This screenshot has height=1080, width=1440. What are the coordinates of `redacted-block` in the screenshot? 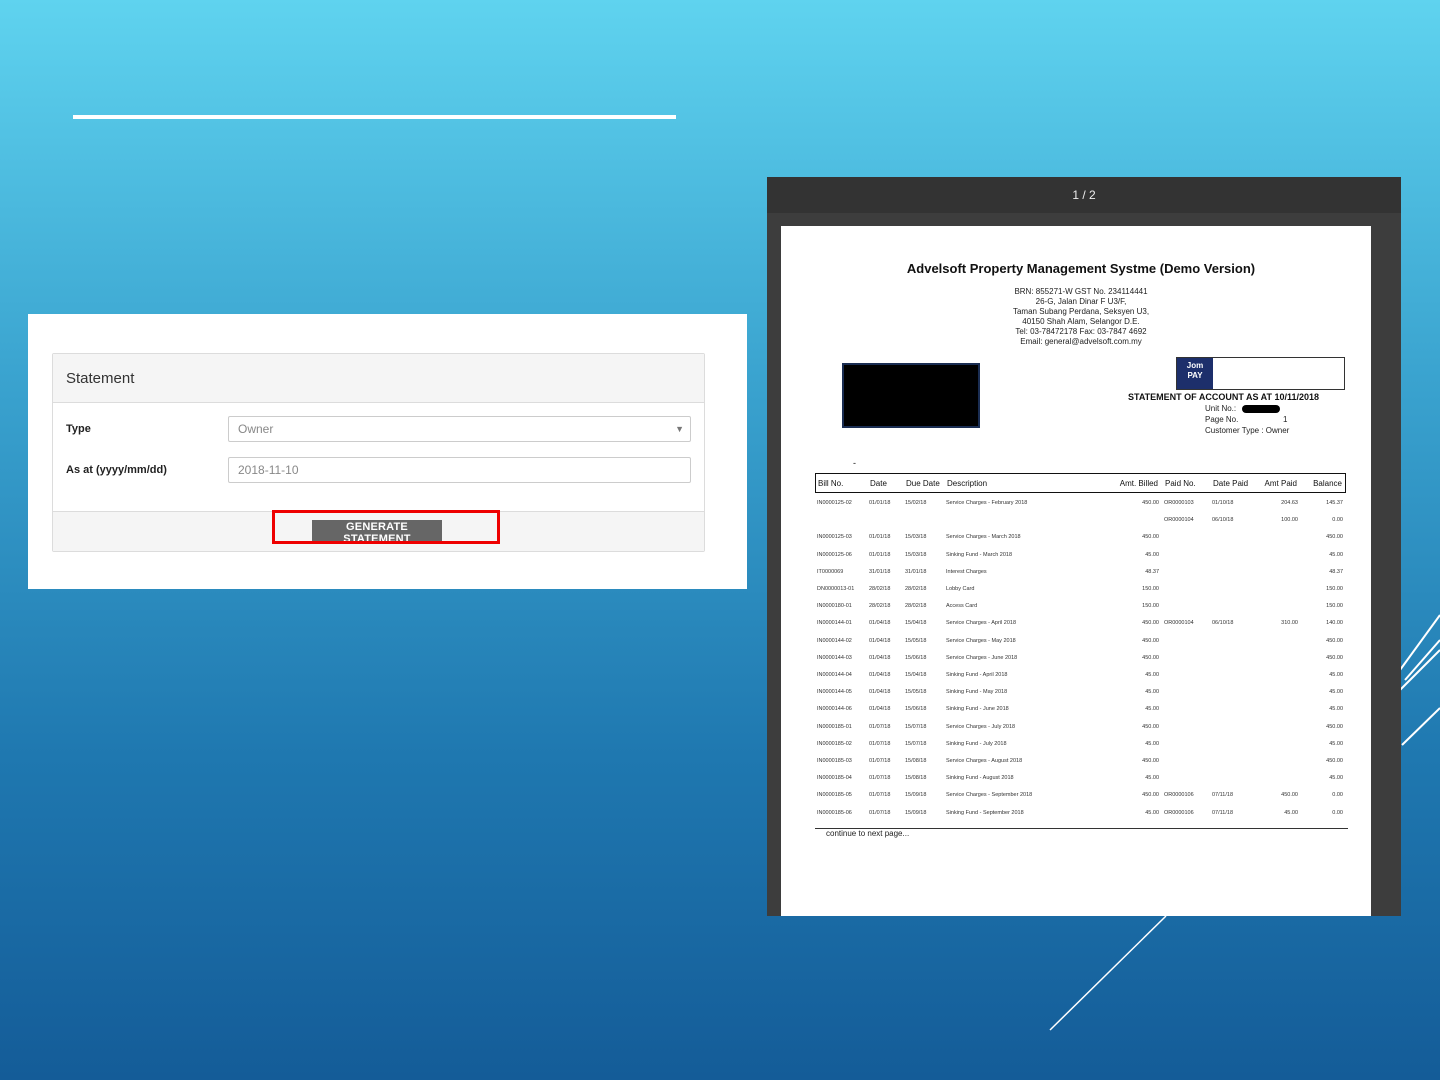 It's located at (911, 395).